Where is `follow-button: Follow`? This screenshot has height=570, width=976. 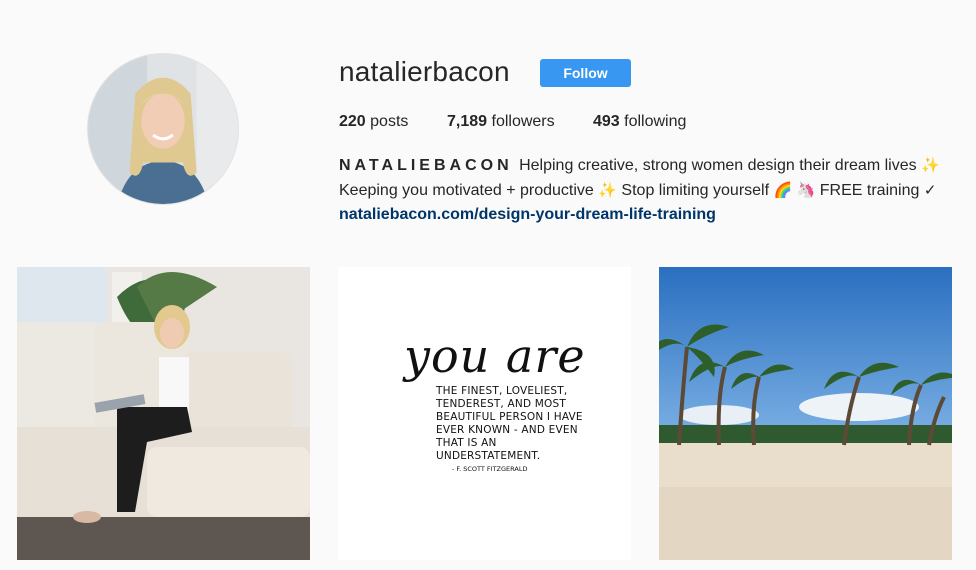 follow-button: Follow is located at coordinates (585, 73).